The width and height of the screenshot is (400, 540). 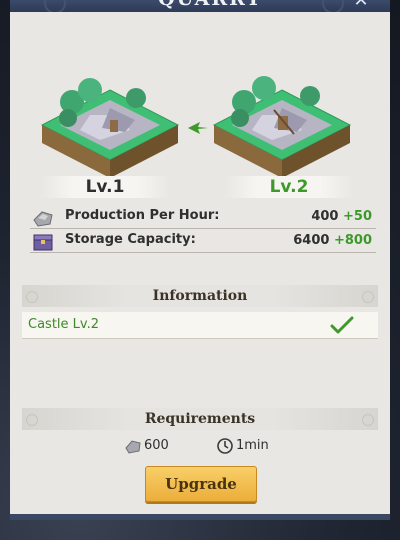 I want to click on stat-current-value: 6400, so click(x=311, y=240).